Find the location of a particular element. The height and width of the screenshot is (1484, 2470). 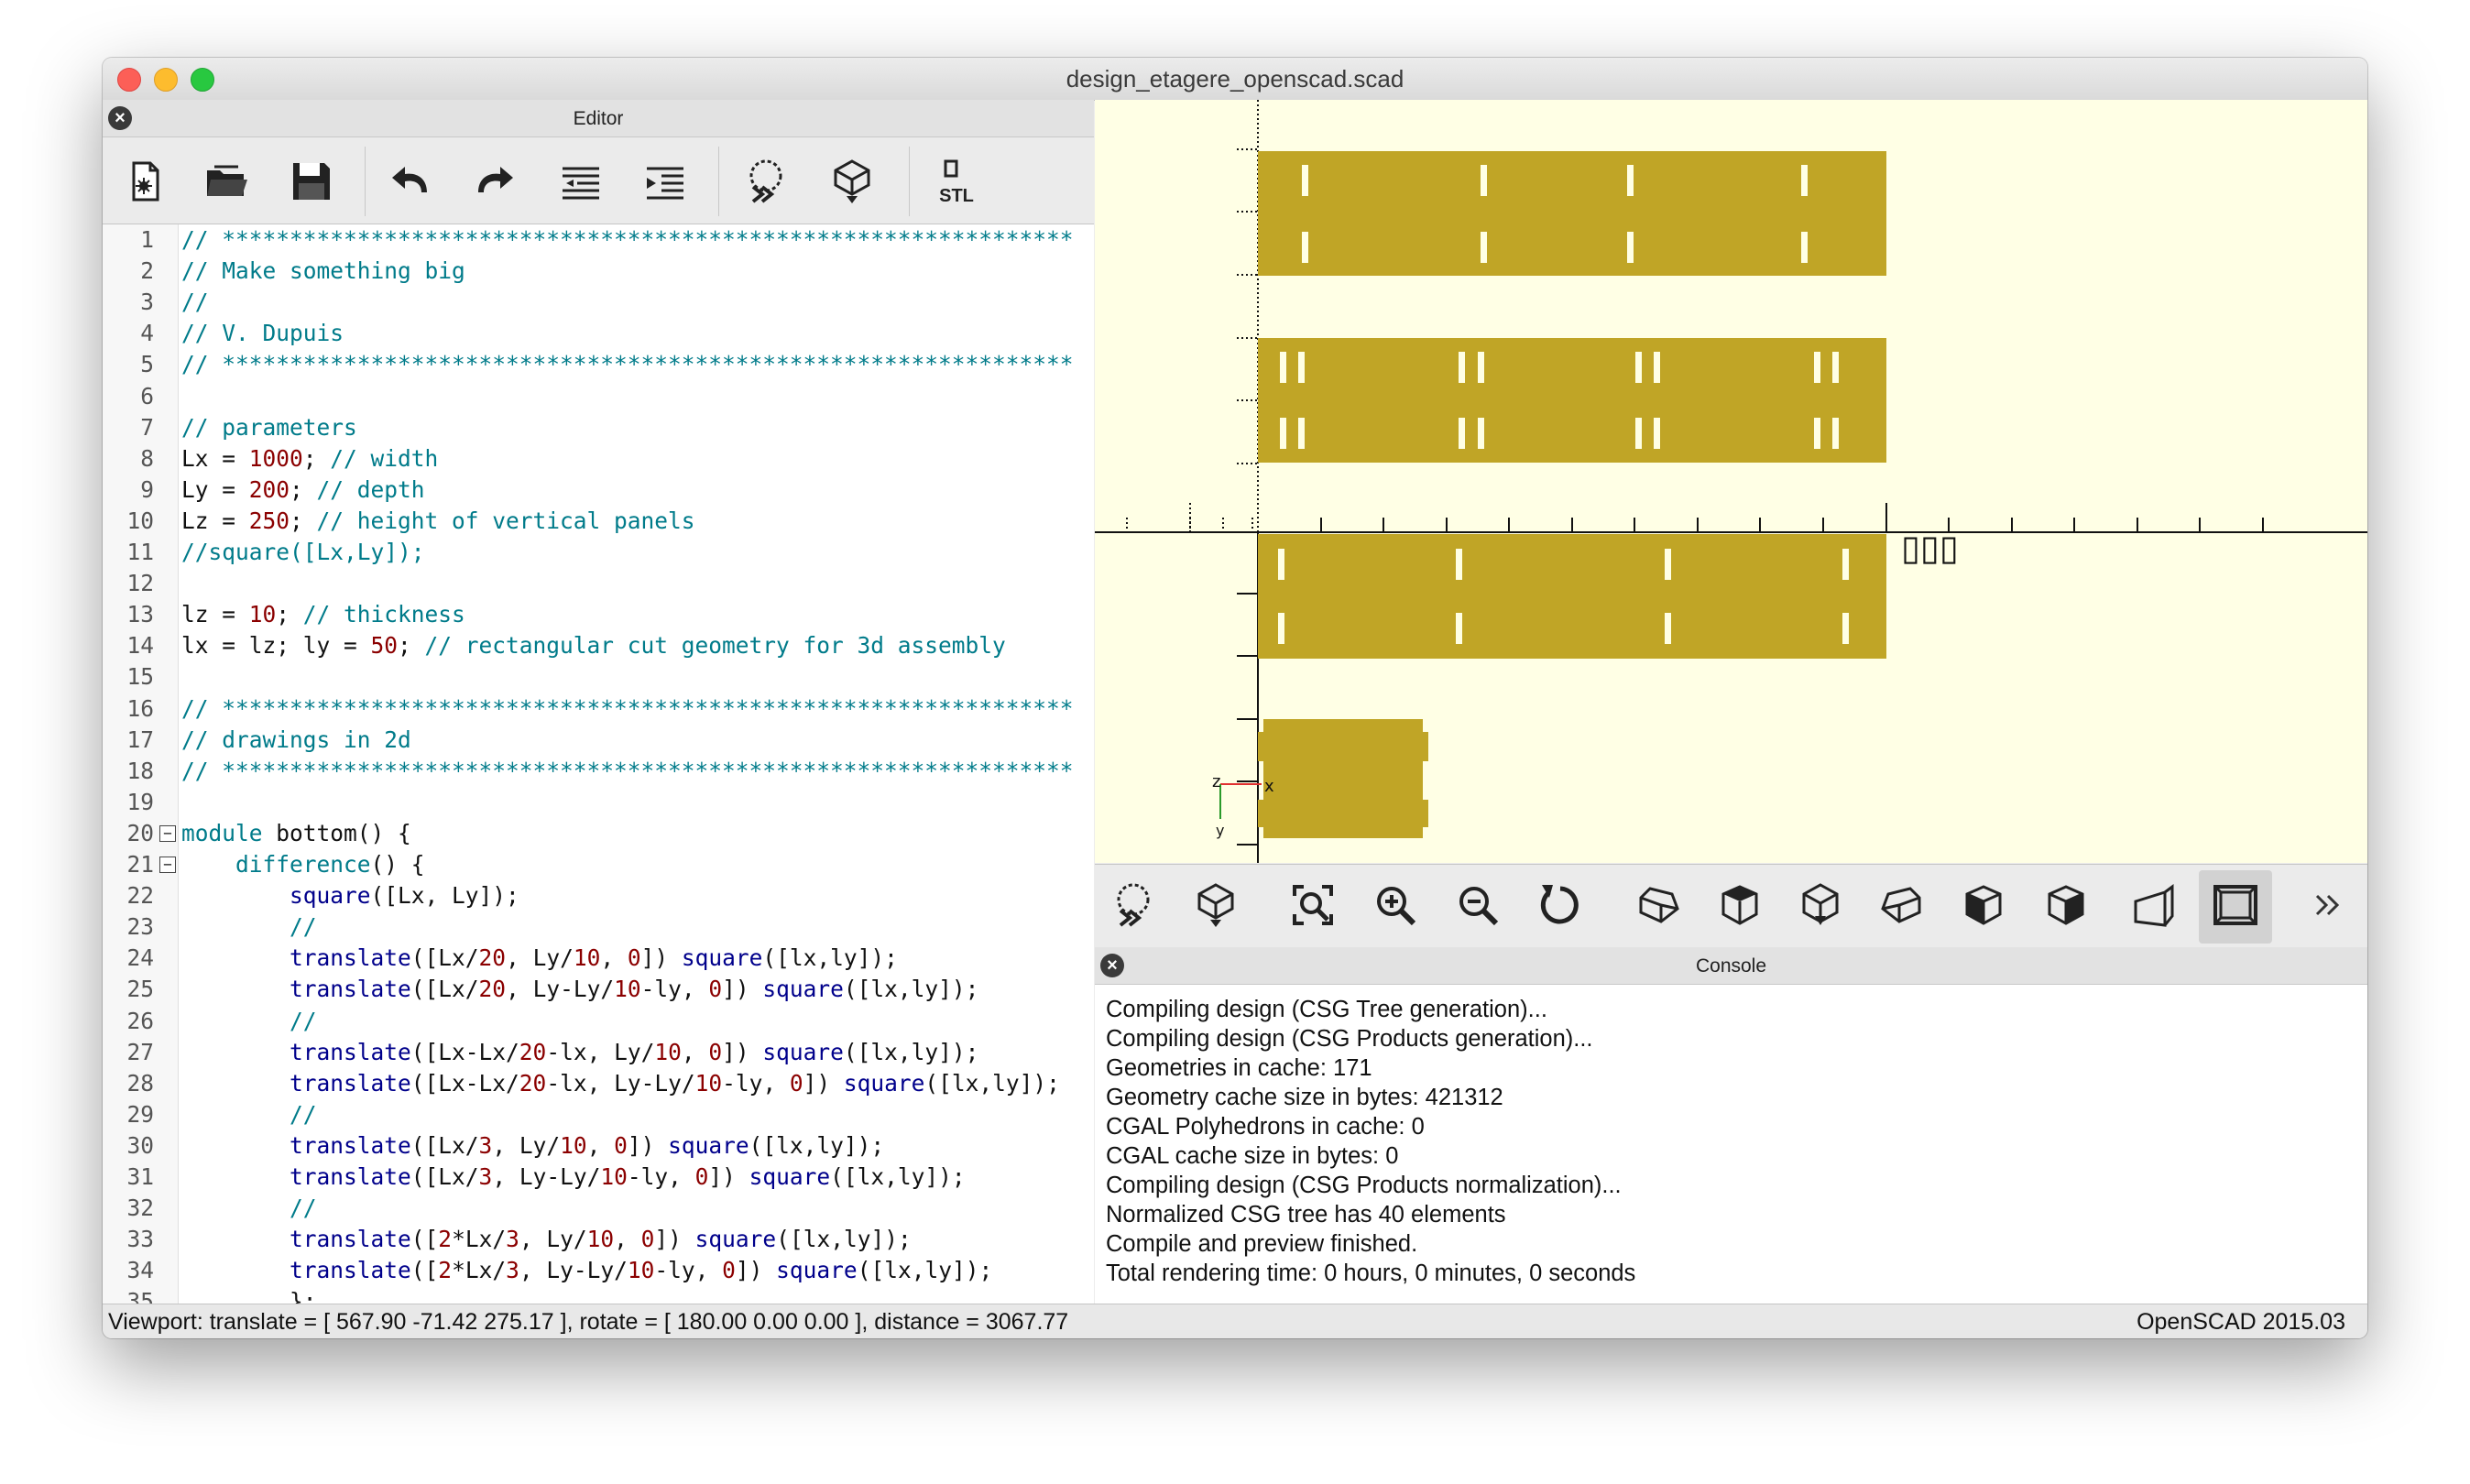

code-line: 26 // is located at coordinates (598, 1021).